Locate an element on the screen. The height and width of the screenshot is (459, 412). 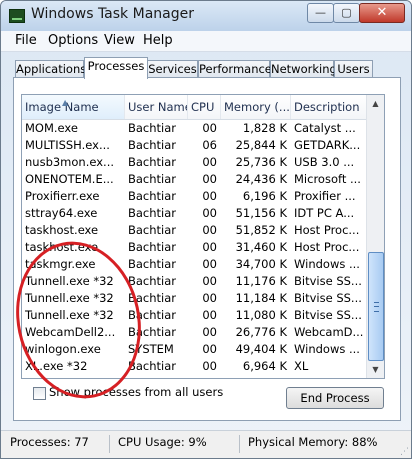
process-memory: 11,080 K is located at coordinates (261, 315).